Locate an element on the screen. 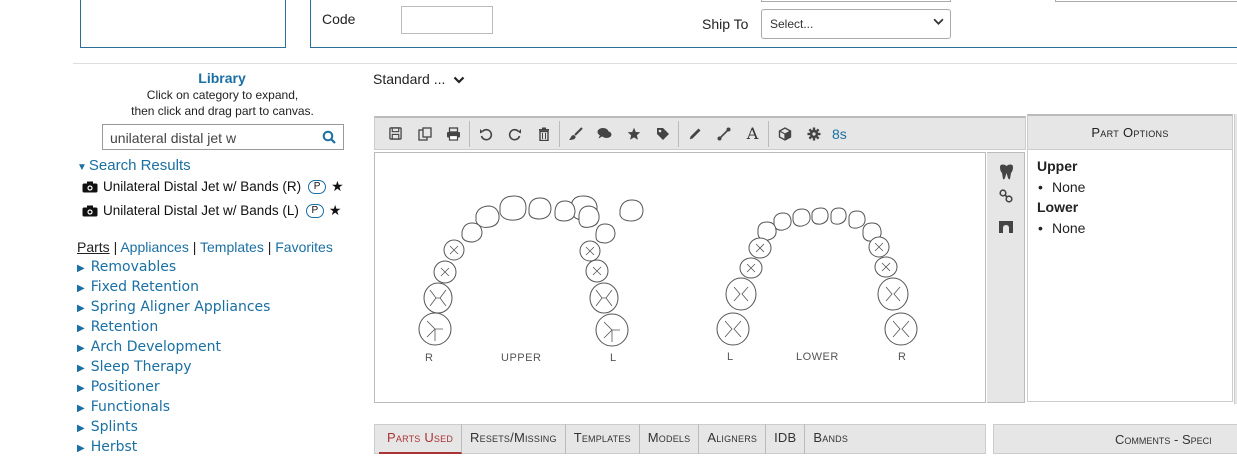 This screenshot has width=1237, height=459. trash-icon is located at coordinates (543, 134).